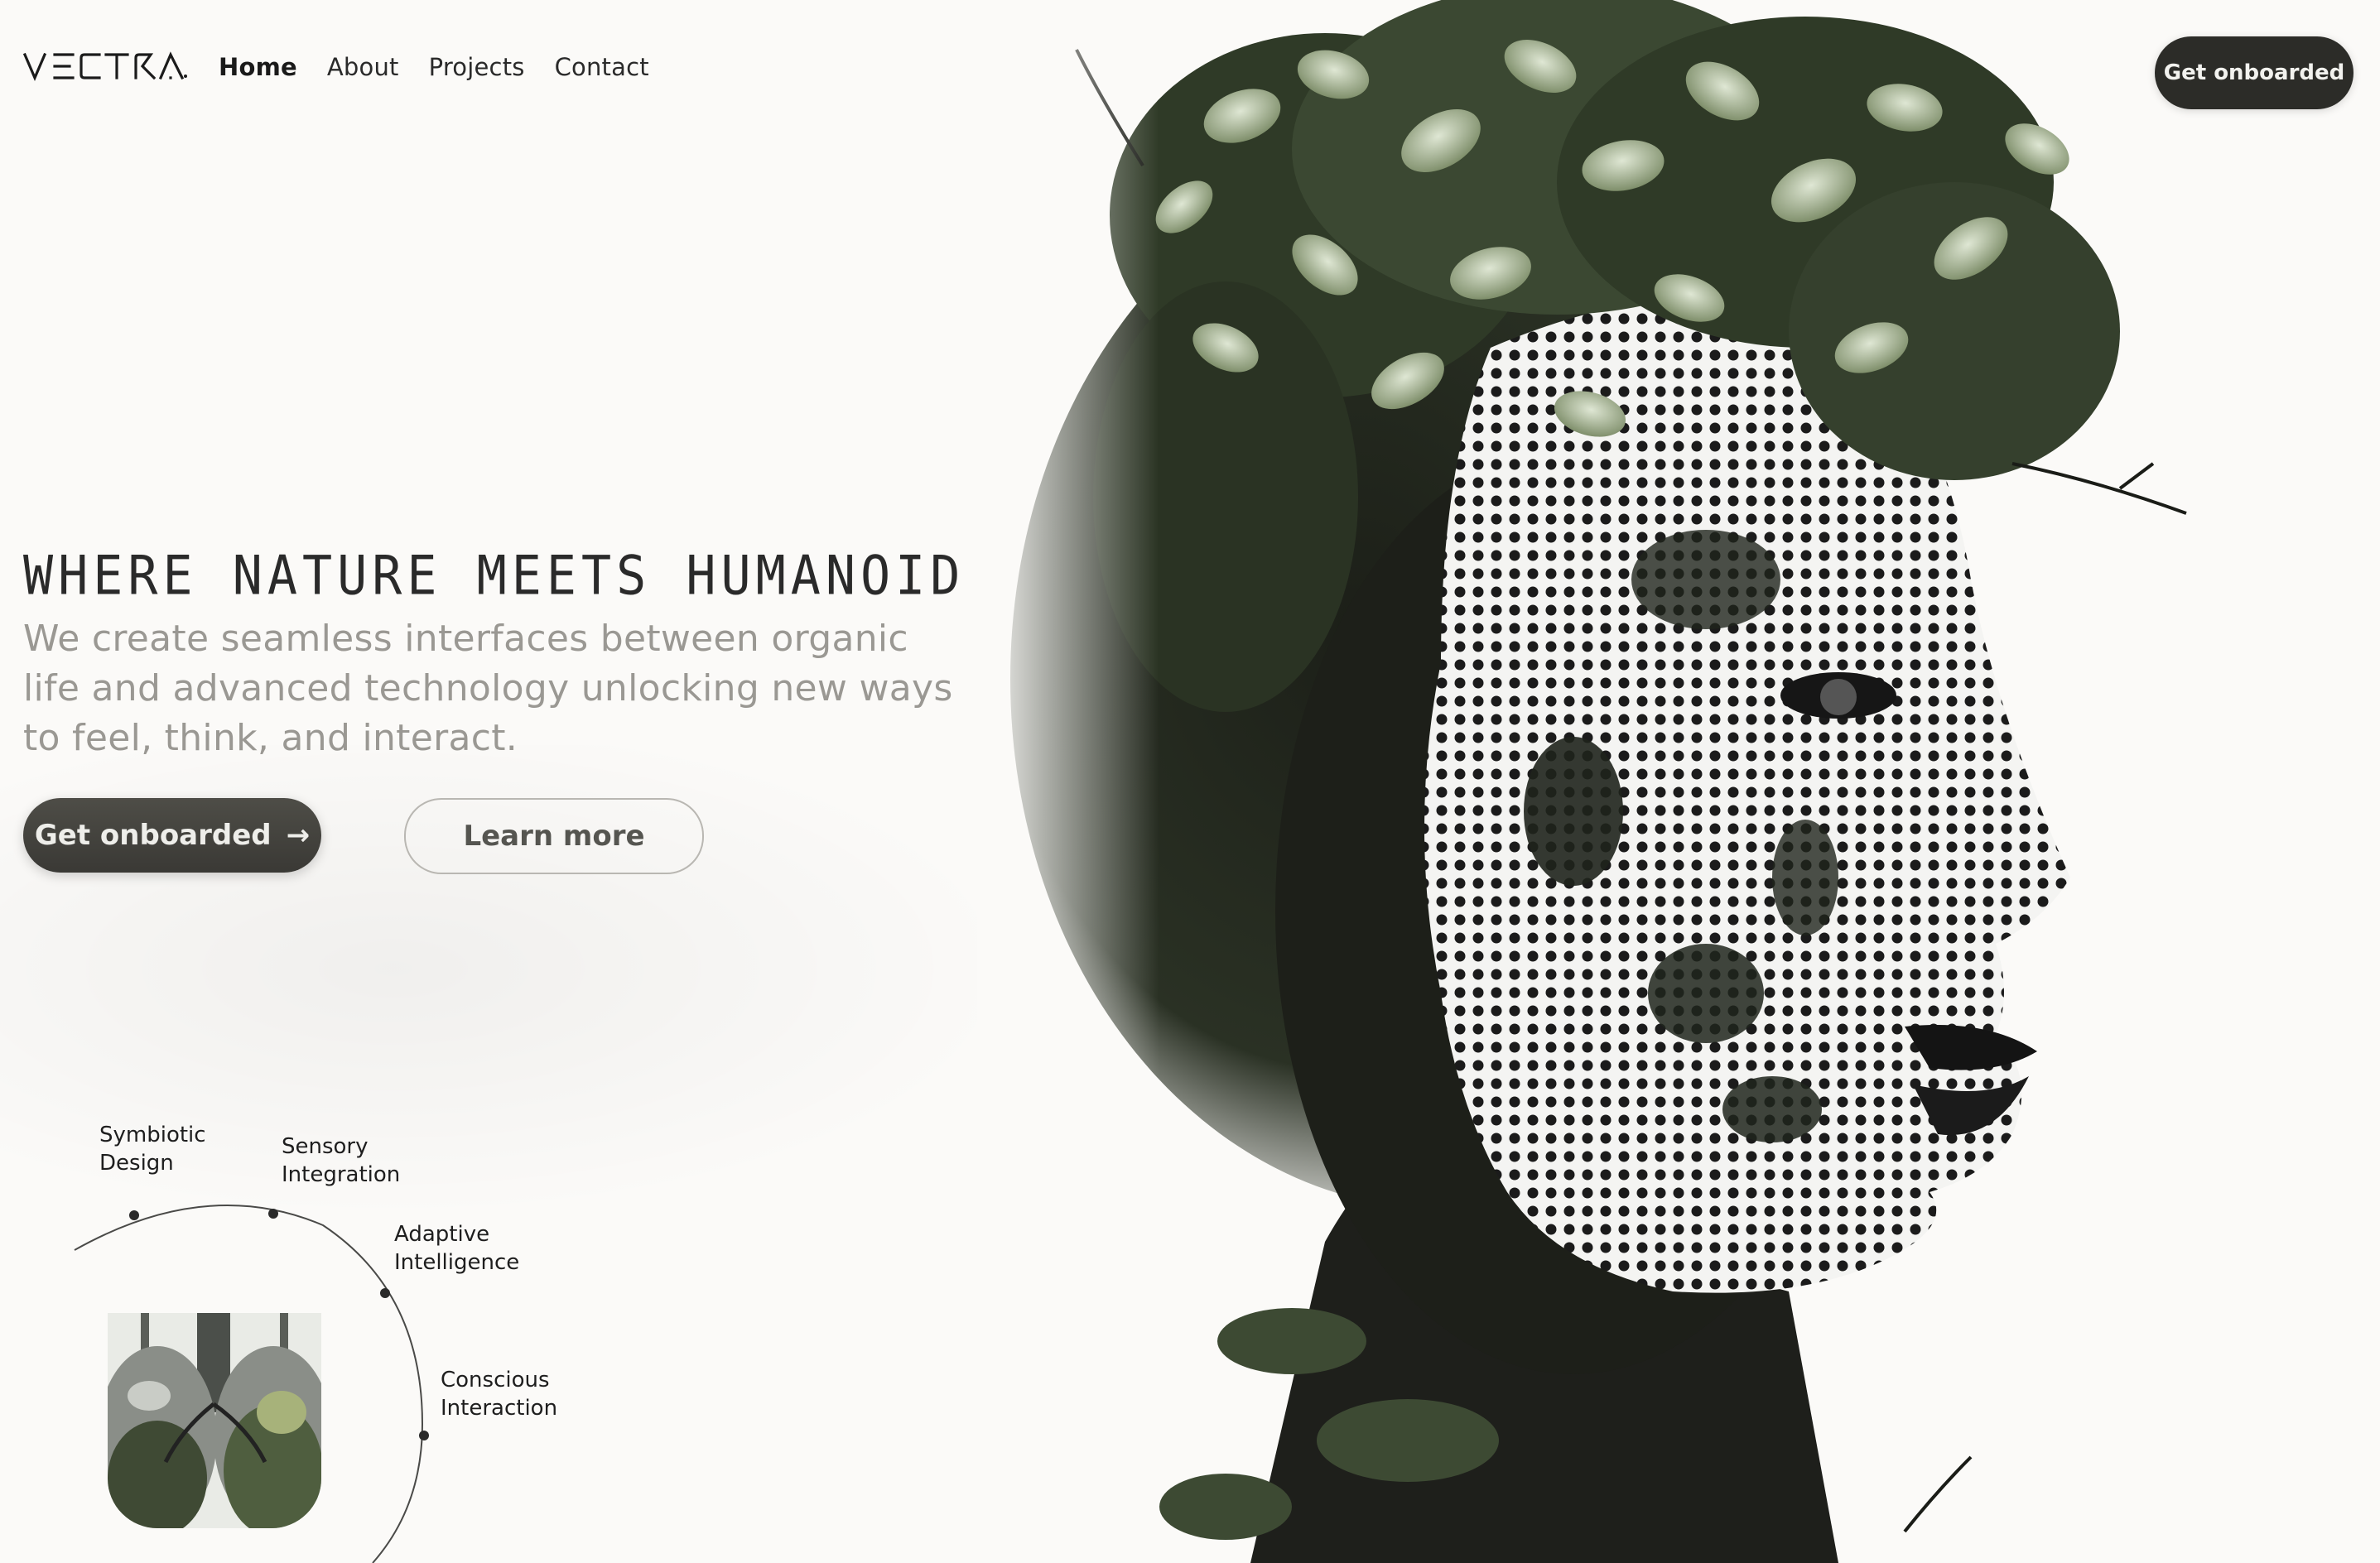 The height and width of the screenshot is (1563, 2380). What do you see at coordinates (2254, 72) in the screenshot?
I see `get-onboarded-nav-button: Get onboarded` at bounding box center [2254, 72].